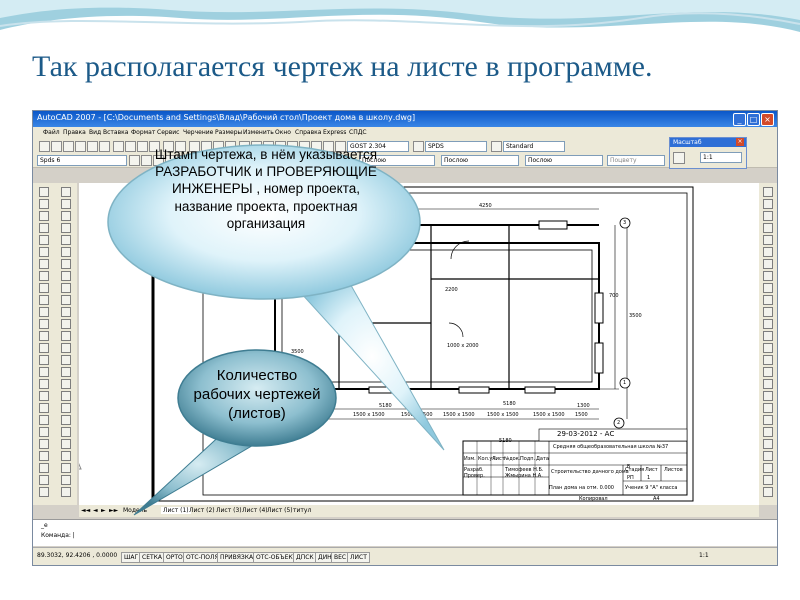  I want to click on sheets-callout-text: Количество рабочих чертежей (листов), so click(257, 394).